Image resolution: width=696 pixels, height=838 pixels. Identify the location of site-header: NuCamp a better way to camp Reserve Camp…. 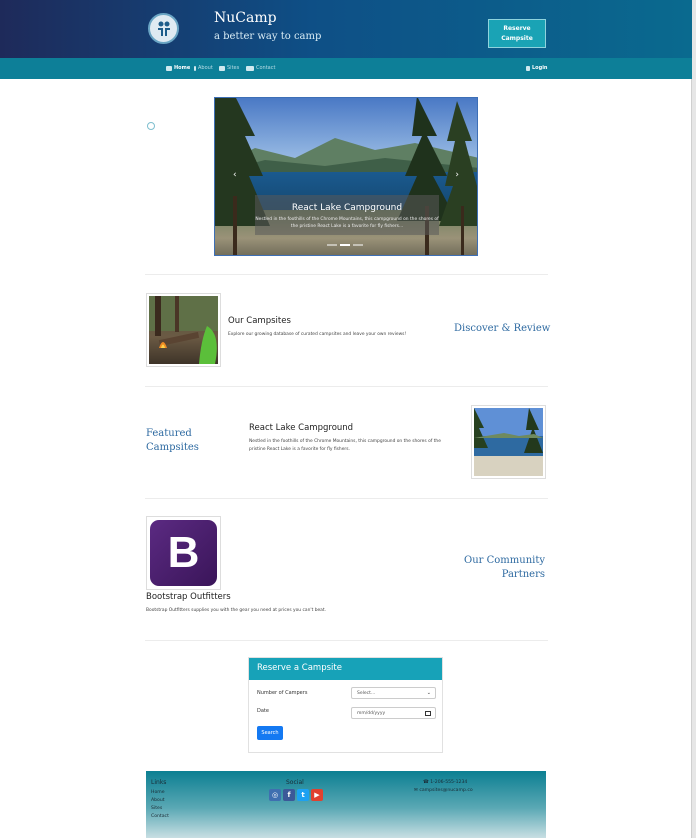
(346, 29).